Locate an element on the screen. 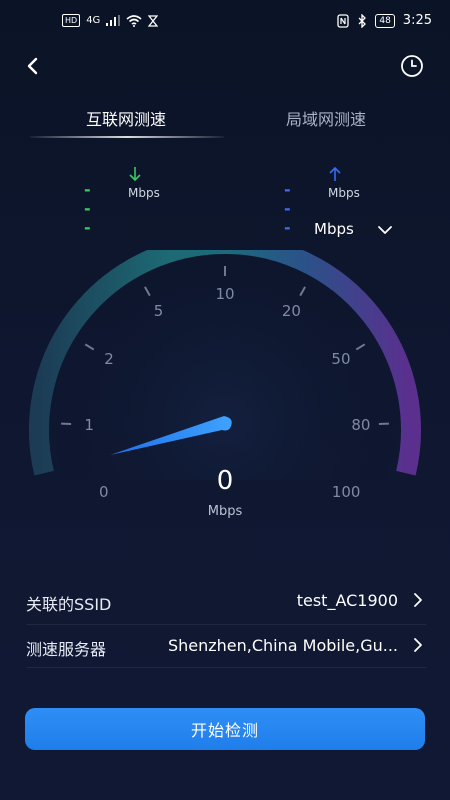 This screenshot has width=450, height=800. status-bar-right: 48 3:25 is located at coordinates (384, 20).